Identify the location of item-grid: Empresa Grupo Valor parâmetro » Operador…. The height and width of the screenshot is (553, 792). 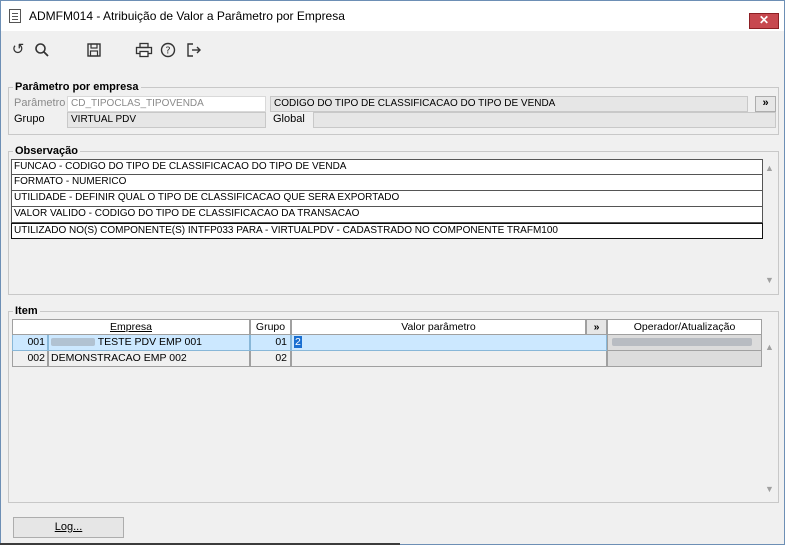
(387, 343).